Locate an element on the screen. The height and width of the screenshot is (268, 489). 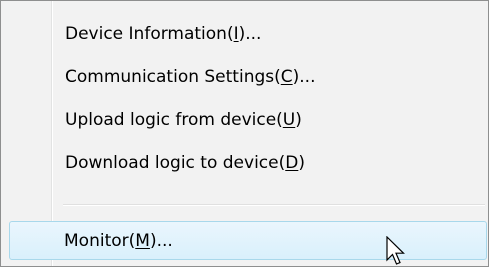
menu-item-upload-logic: Upload logic from device(U) is located at coordinates (244, 120).